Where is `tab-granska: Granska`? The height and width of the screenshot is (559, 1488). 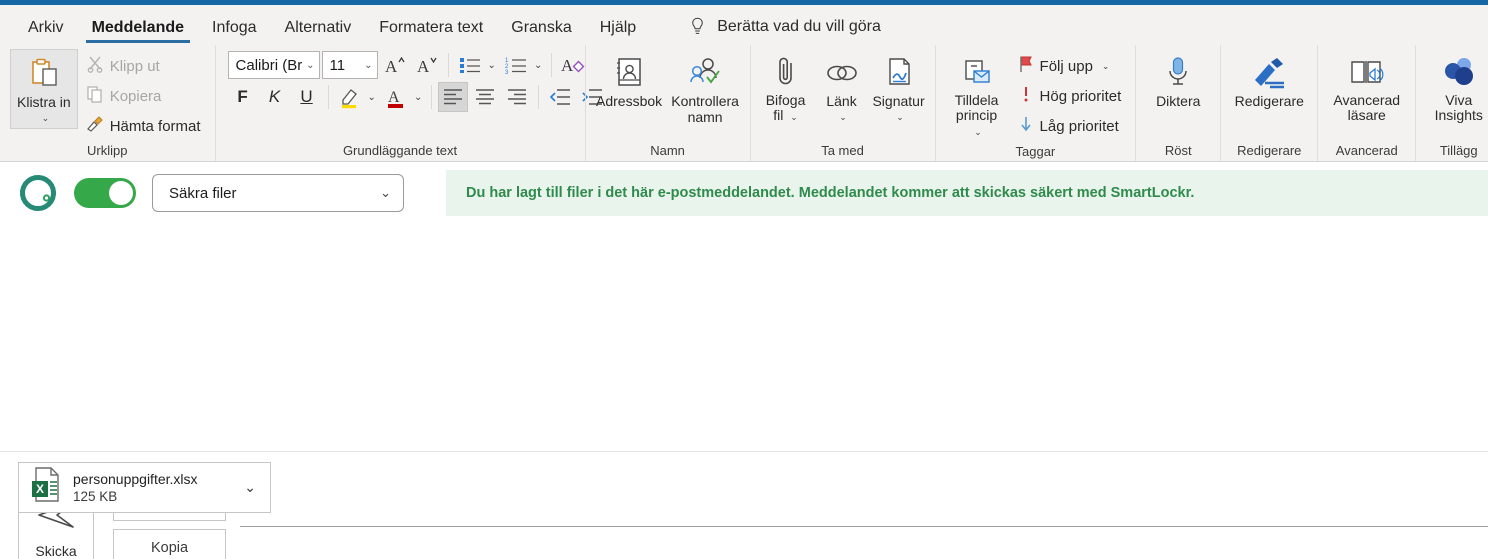 tab-granska: Granska is located at coordinates (541, 32).